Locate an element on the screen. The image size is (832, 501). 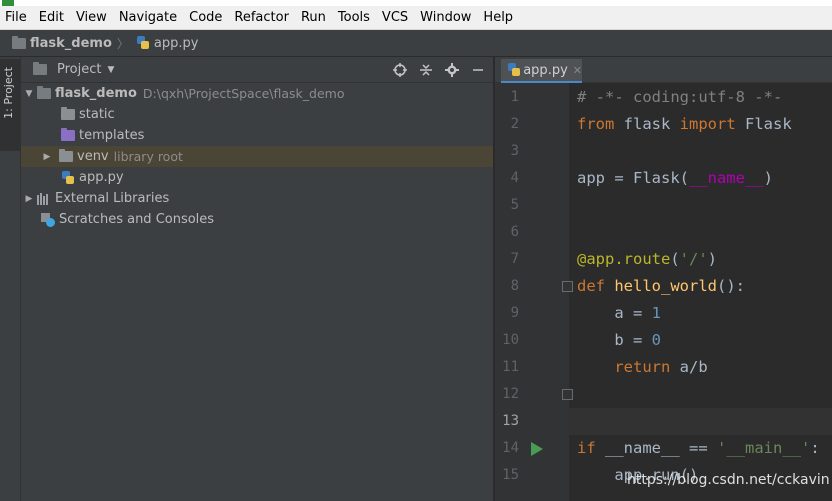
code-line-10: b = 0 is located at coordinates (619, 340).